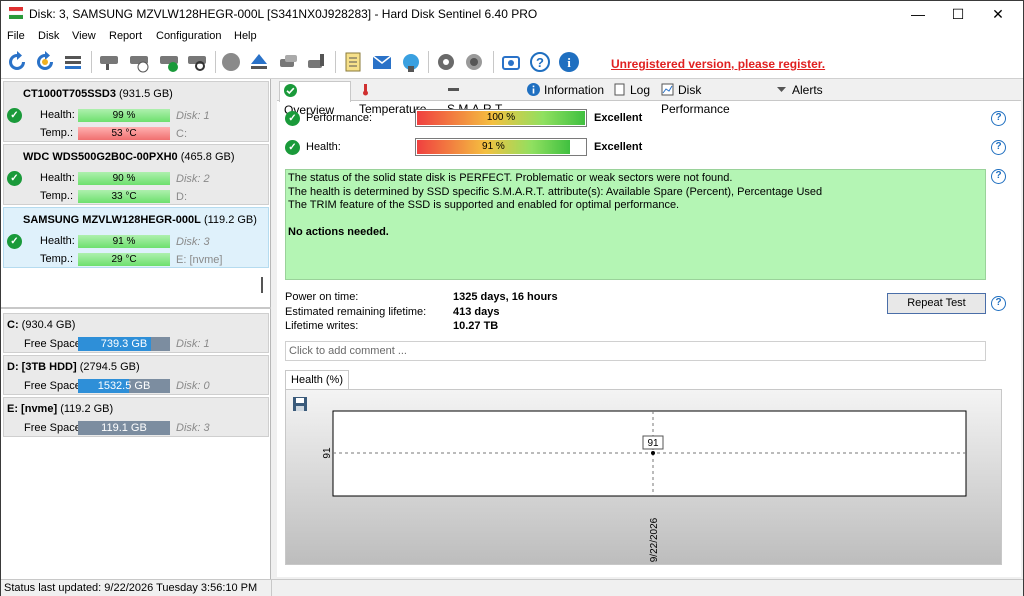 The height and width of the screenshot is (596, 1024). Describe the element at coordinates (136, 308) in the screenshot. I see `panel-divider` at that location.